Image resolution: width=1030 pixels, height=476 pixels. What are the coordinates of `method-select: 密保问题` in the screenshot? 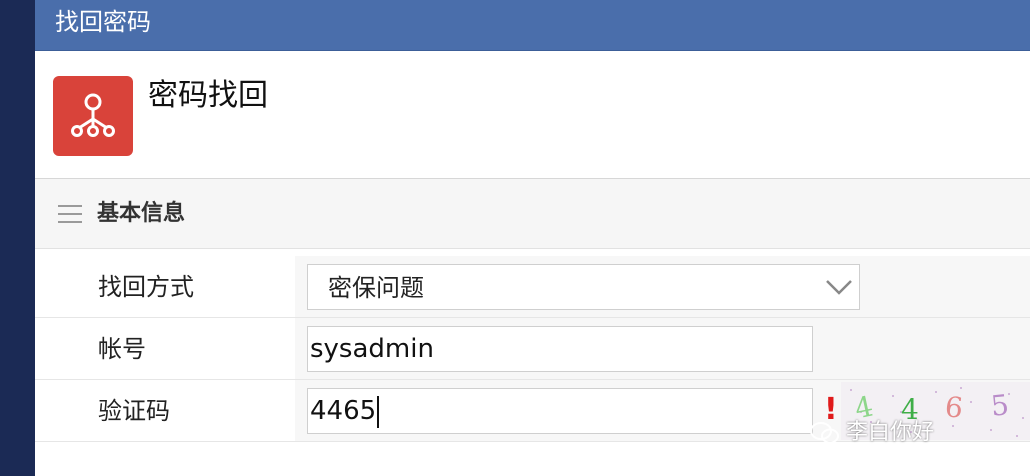 It's located at (583, 287).